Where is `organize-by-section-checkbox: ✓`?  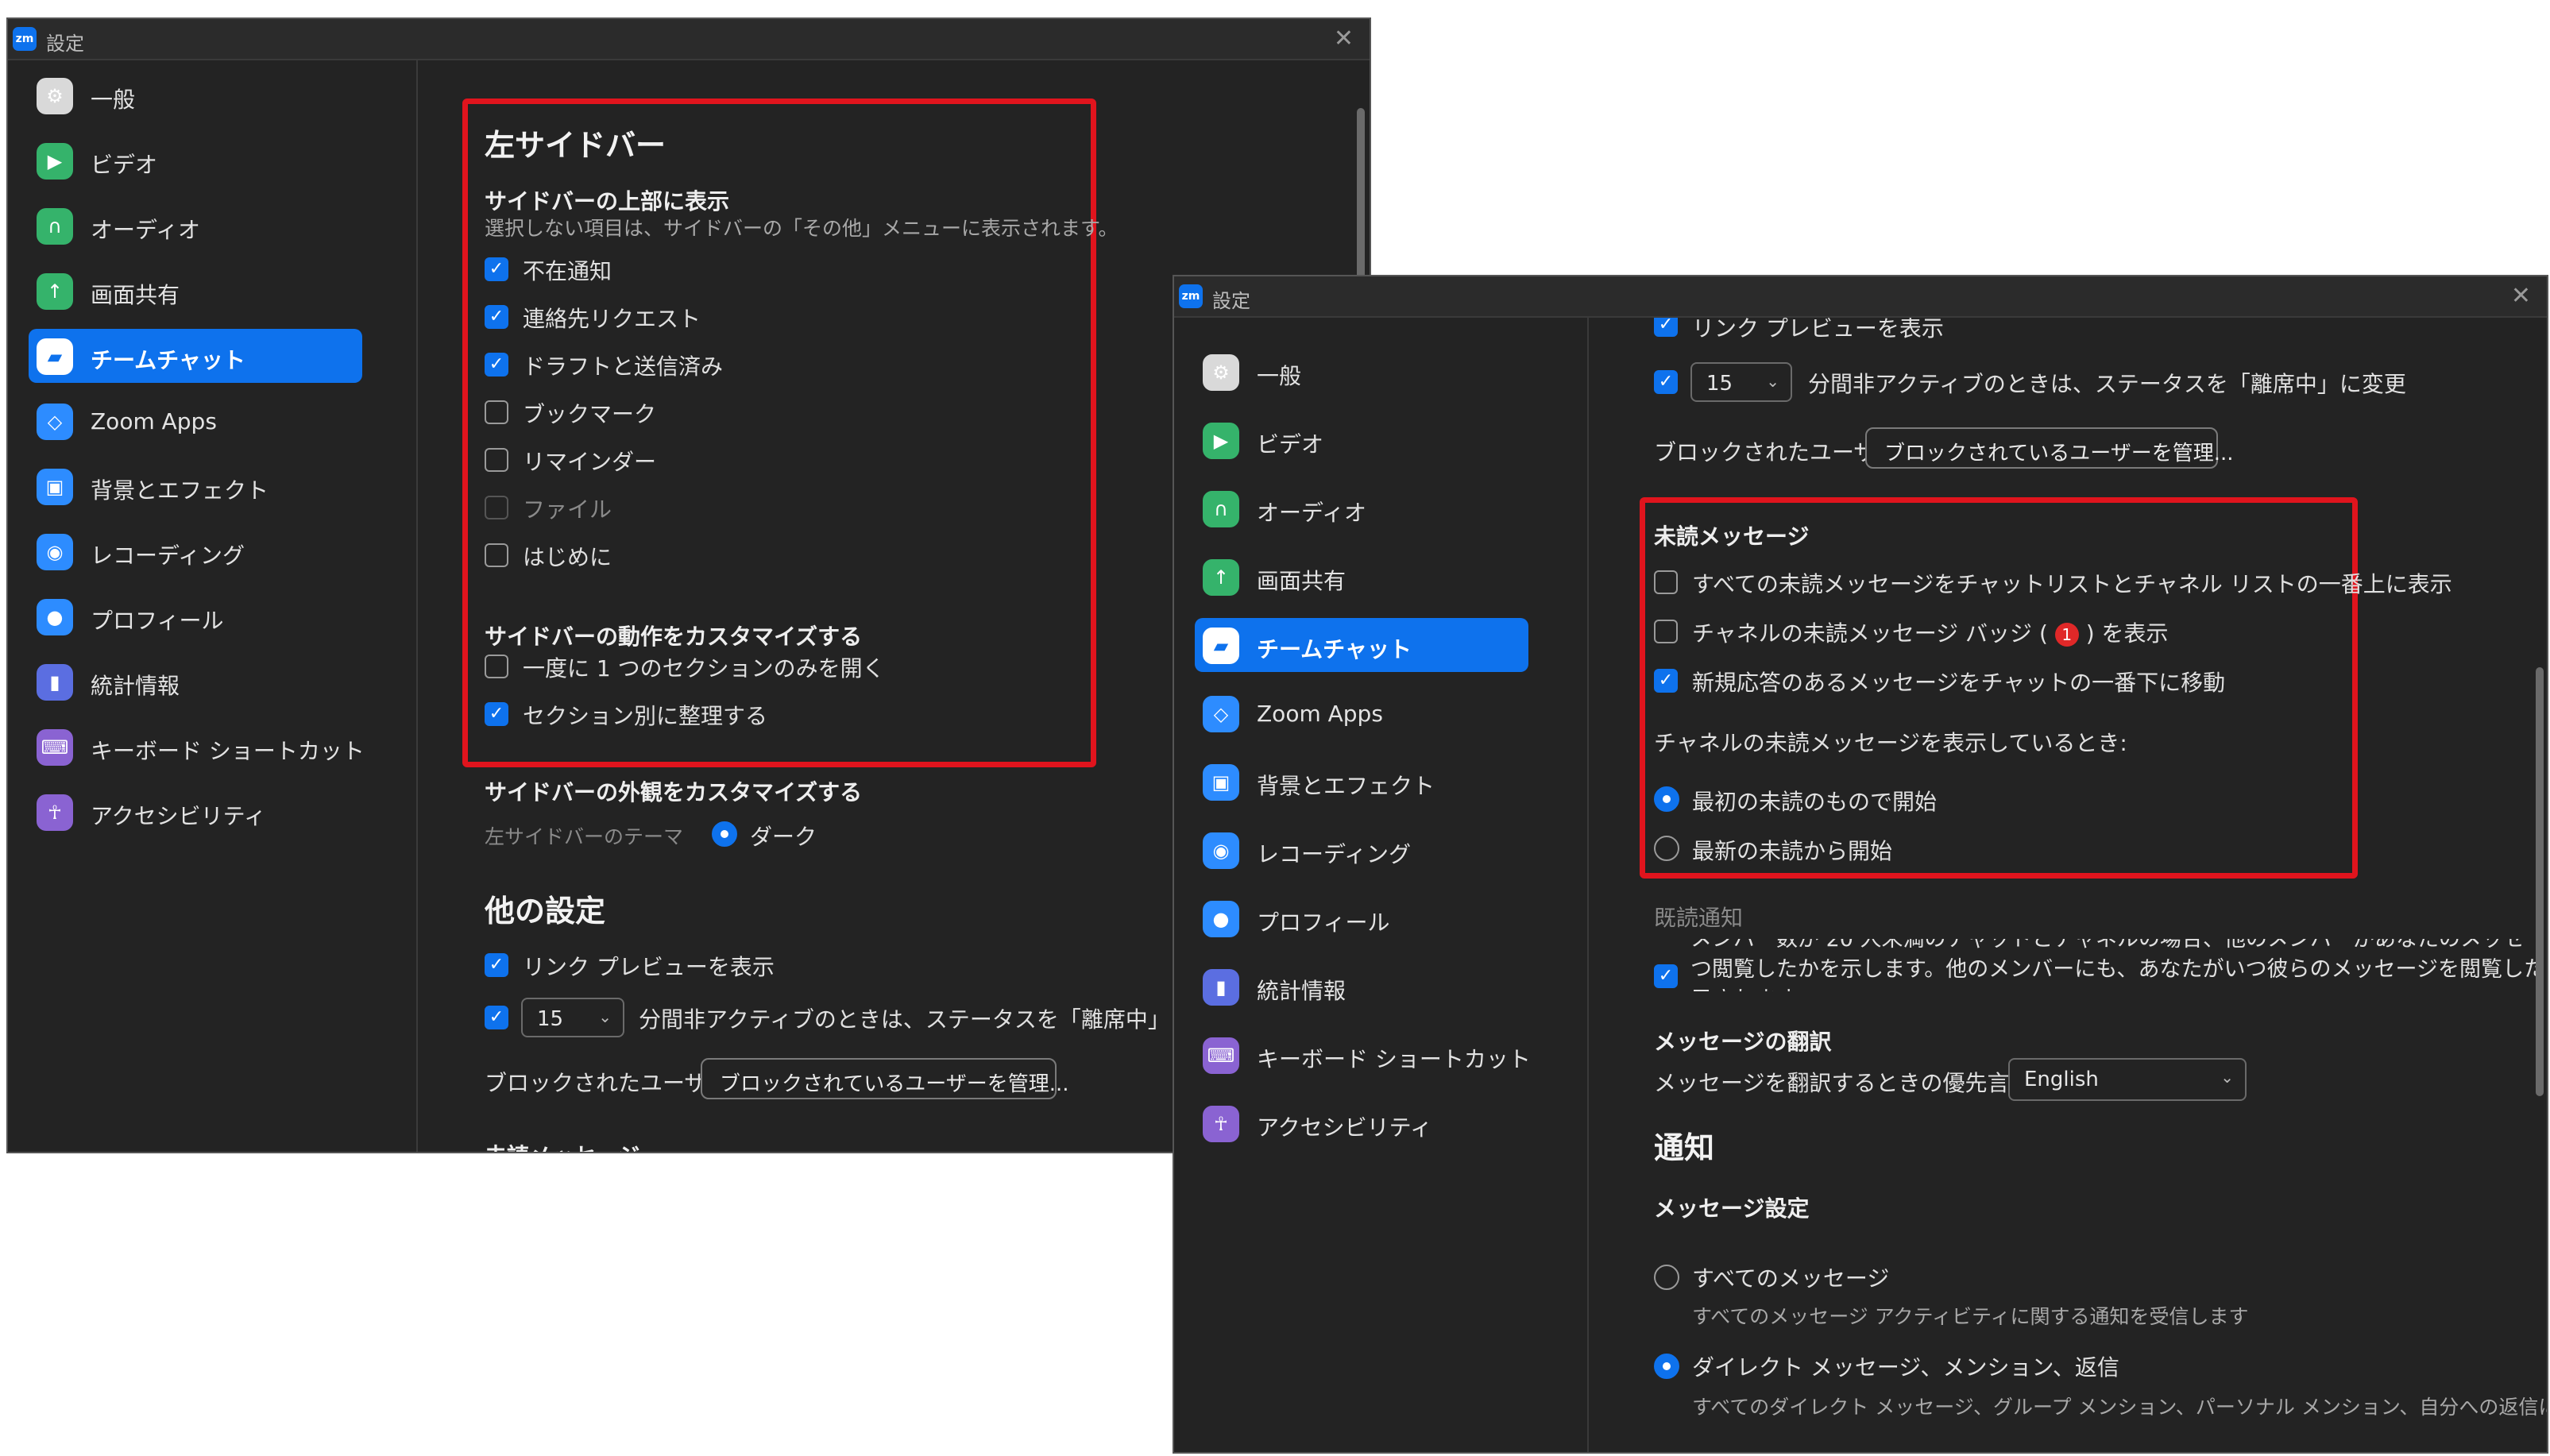
organize-by-section-checkbox: ✓ is located at coordinates (496, 714).